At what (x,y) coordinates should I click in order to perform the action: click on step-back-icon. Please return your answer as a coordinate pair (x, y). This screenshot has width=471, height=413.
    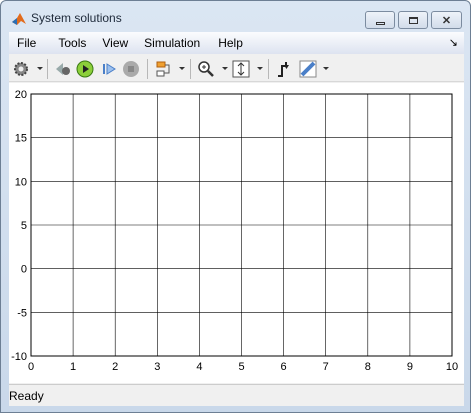
    Looking at the image, I should click on (63, 69).